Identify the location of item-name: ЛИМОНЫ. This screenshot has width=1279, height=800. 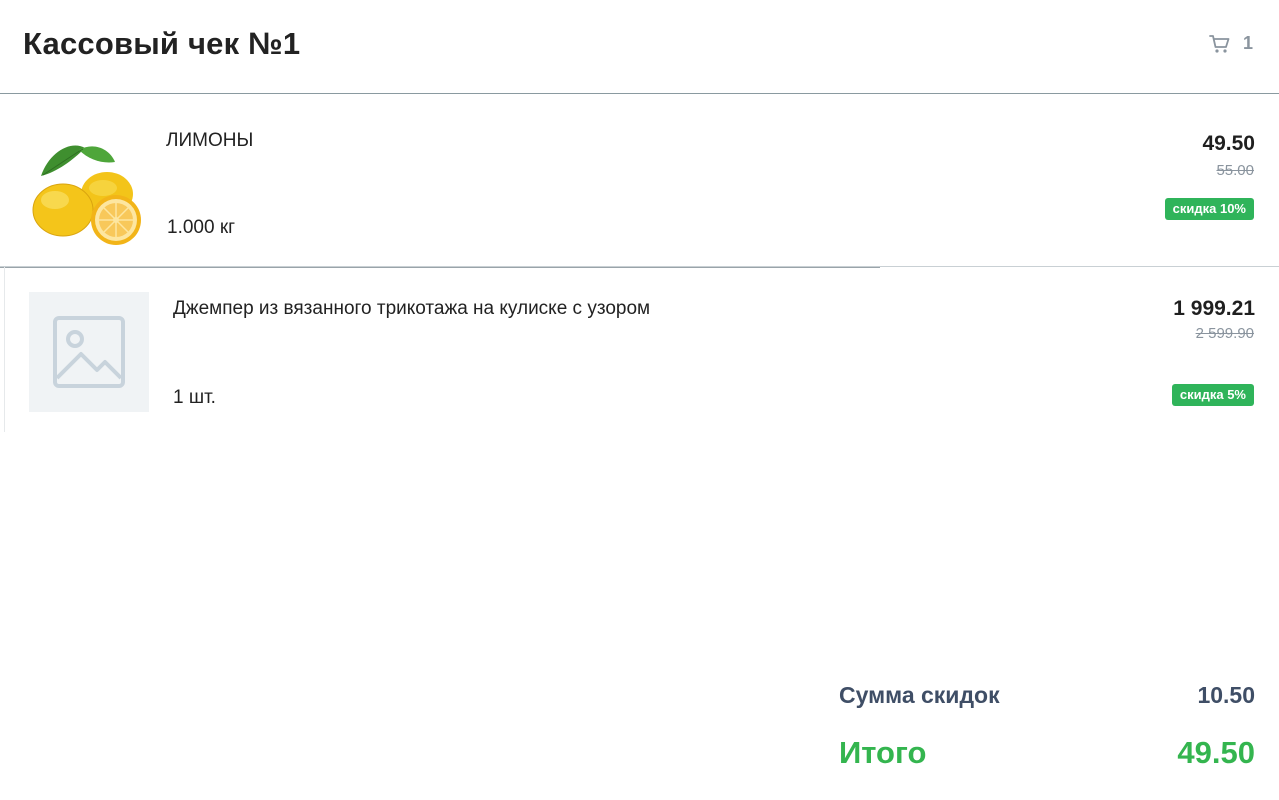
(210, 140).